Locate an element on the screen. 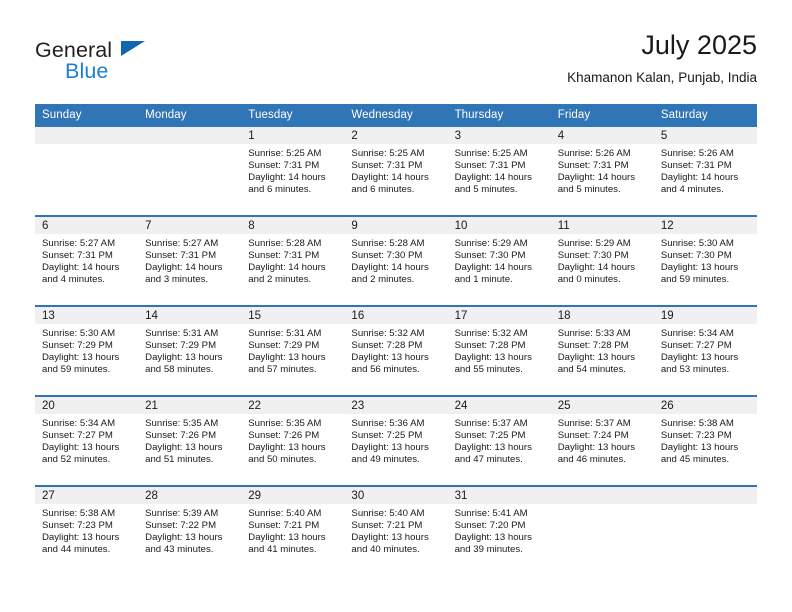 This screenshot has height=612, width=792. daylight-text: Daylight: 13 hours and 58 minutes. is located at coordinates (184, 363).